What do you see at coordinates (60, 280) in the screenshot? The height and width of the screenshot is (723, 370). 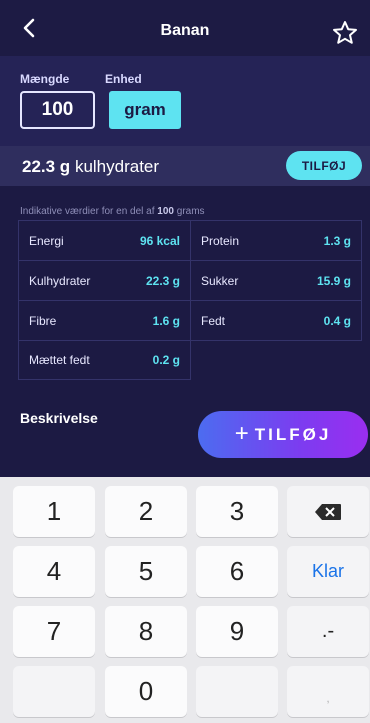 I see `nutrient-name: Kulhydrater` at bounding box center [60, 280].